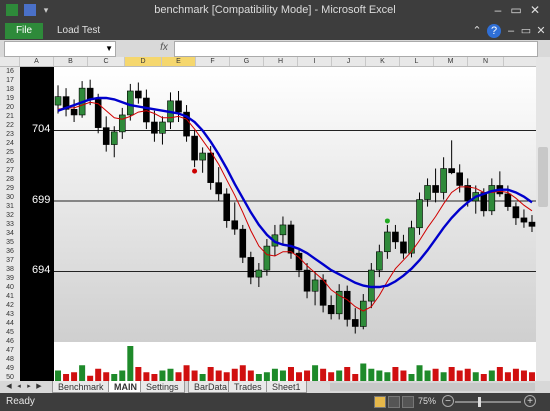 The image size is (550, 411). Describe the element at coordinates (349, 61) in the screenshot. I see `column-header: J` at that location.